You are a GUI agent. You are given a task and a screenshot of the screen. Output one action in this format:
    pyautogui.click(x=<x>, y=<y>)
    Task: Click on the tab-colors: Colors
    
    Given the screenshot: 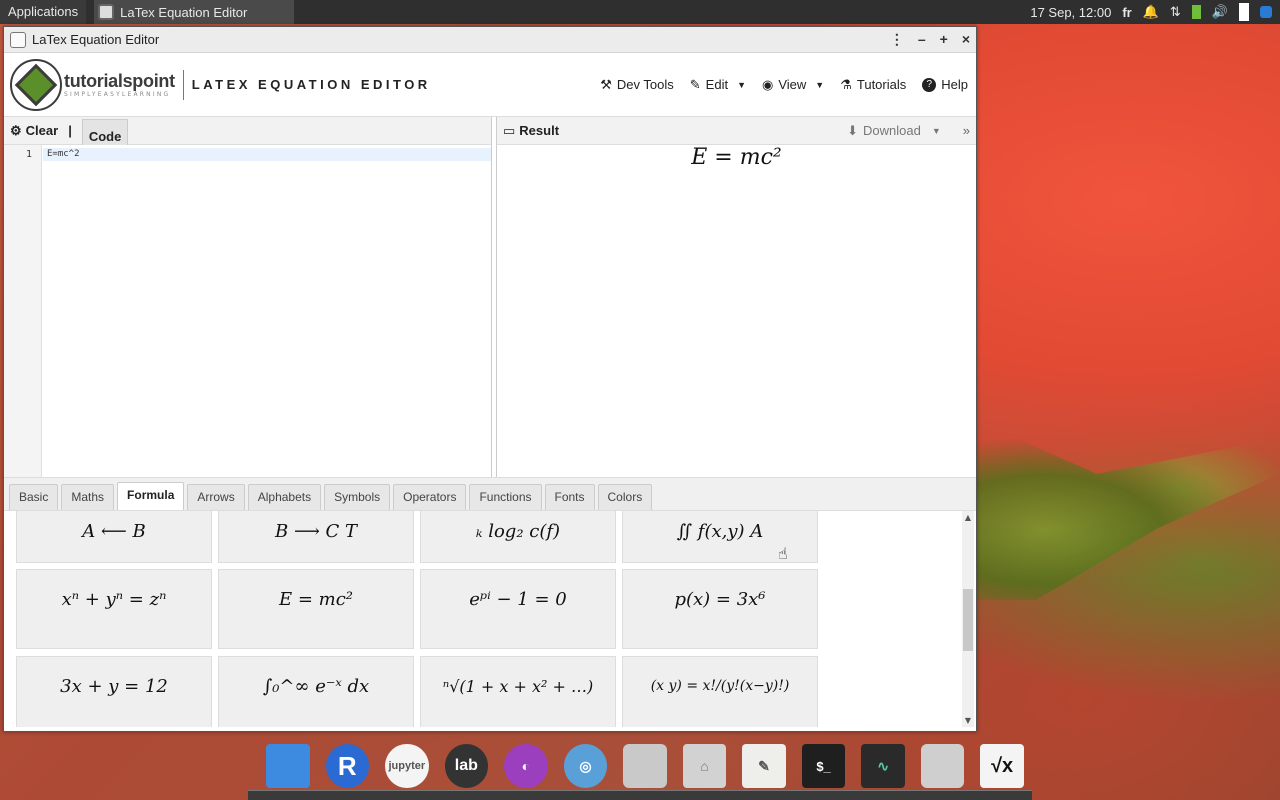 What is the action you would take?
    pyautogui.click(x=625, y=497)
    